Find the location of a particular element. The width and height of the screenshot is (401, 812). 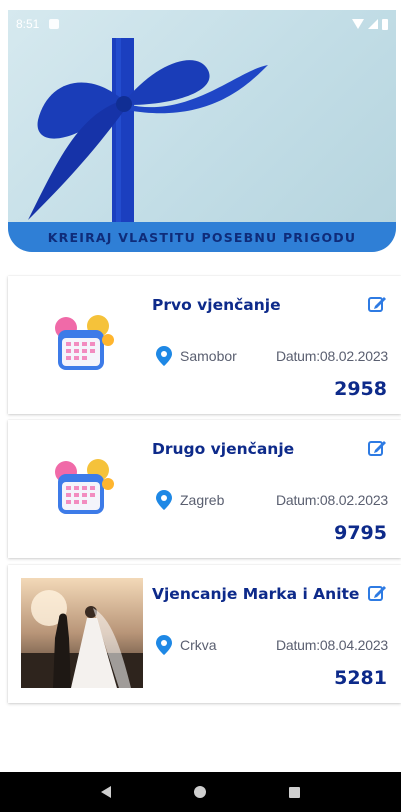

event-code: 5281 is located at coordinates (360, 678).